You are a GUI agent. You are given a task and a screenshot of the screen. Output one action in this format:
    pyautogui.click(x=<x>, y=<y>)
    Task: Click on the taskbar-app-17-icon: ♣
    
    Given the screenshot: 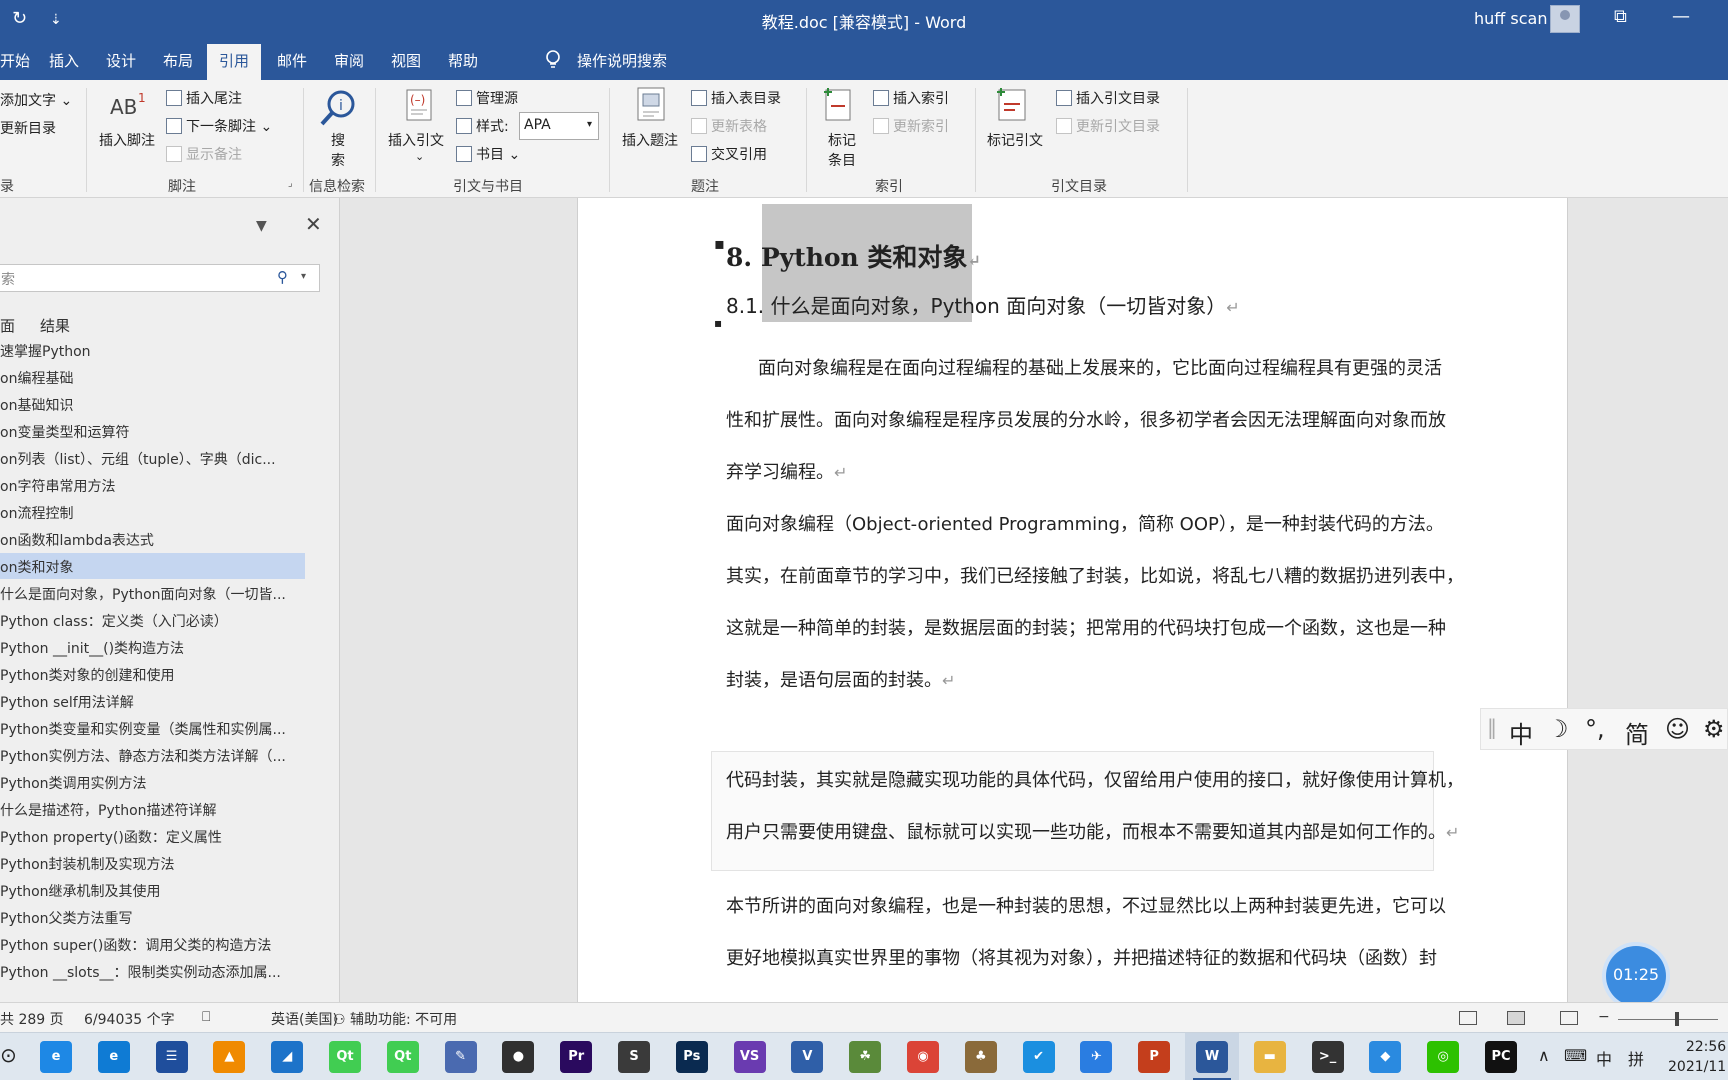 What is the action you would take?
    pyautogui.click(x=980, y=1057)
    